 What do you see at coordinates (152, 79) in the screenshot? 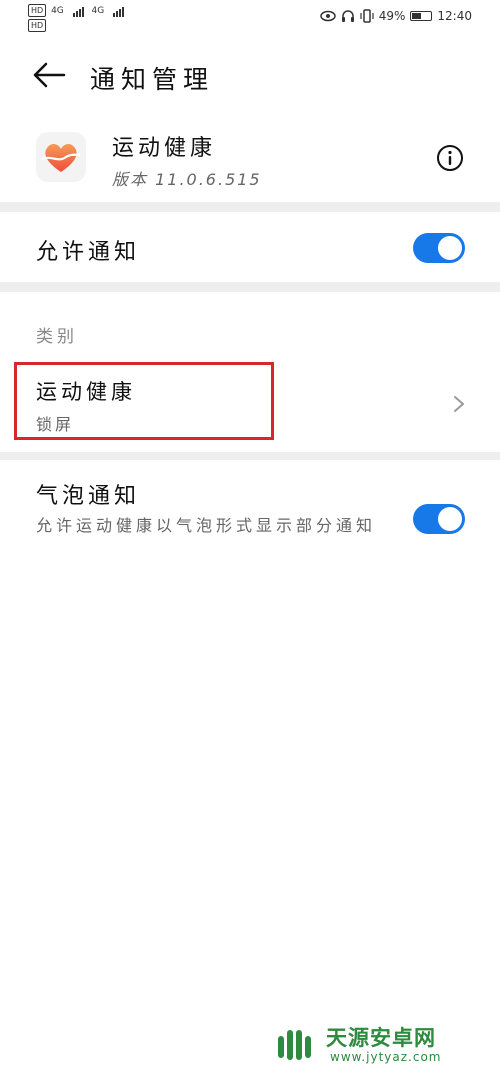
I see `page-title: 通知管理` at bounding box center [152, 79].